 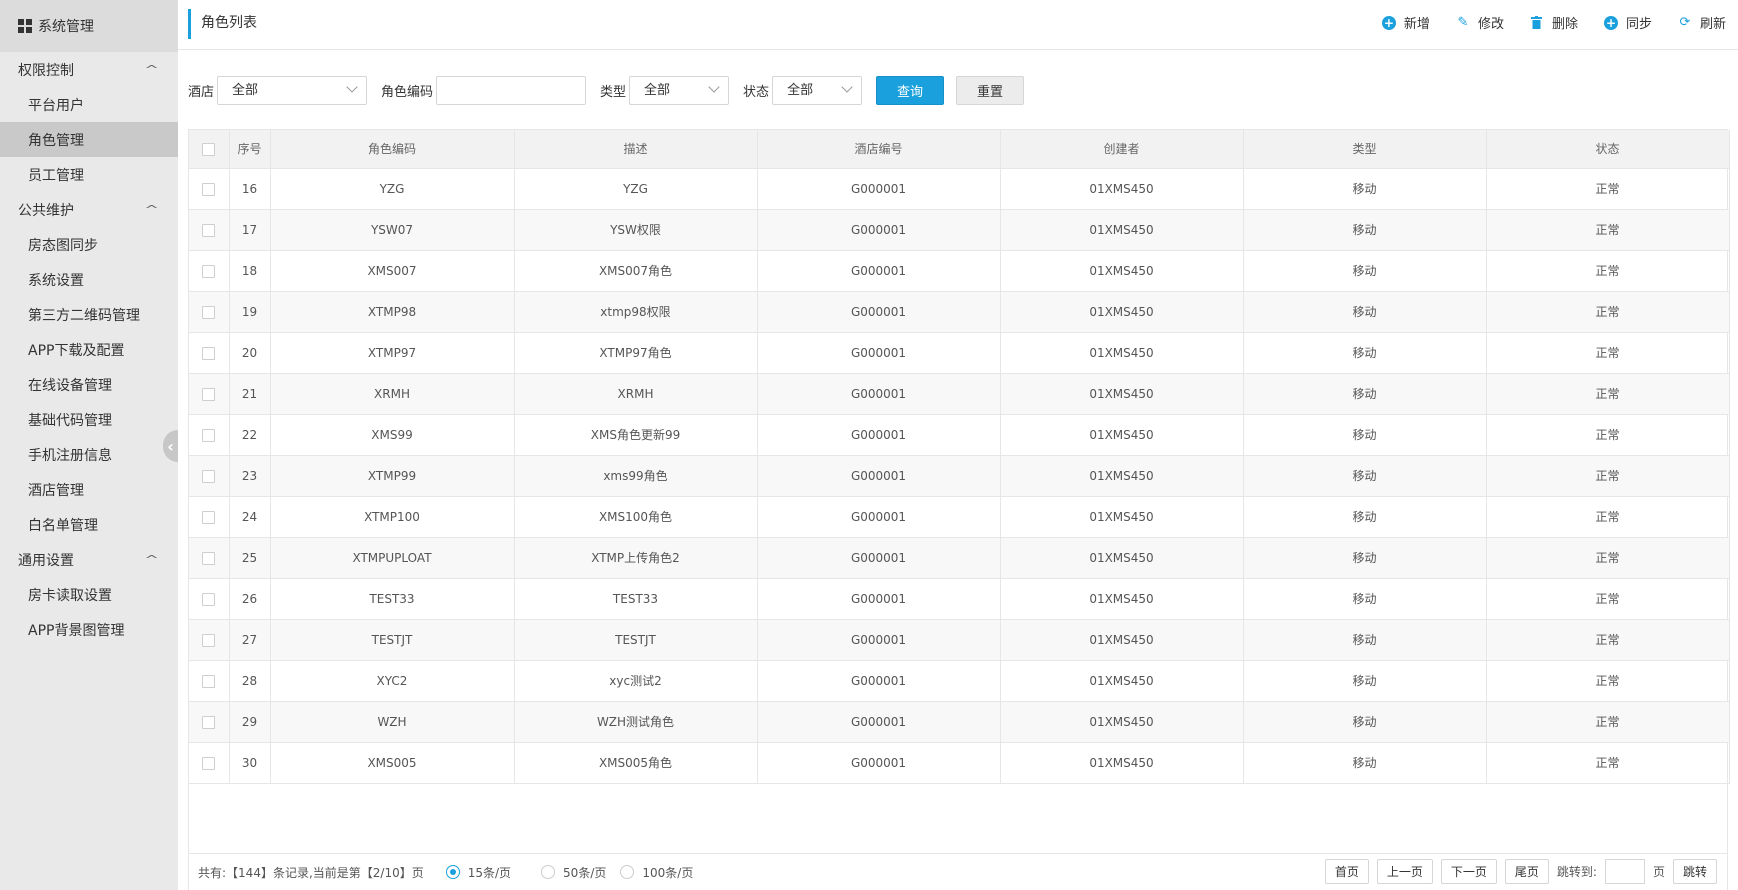 I want to click on reset-button: 重置, so click(x=990, y=90).